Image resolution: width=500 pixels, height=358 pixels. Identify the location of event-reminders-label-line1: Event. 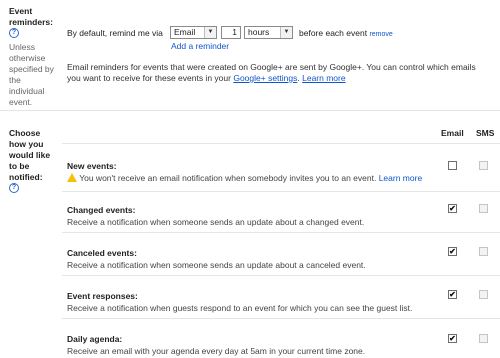
(21, 11).